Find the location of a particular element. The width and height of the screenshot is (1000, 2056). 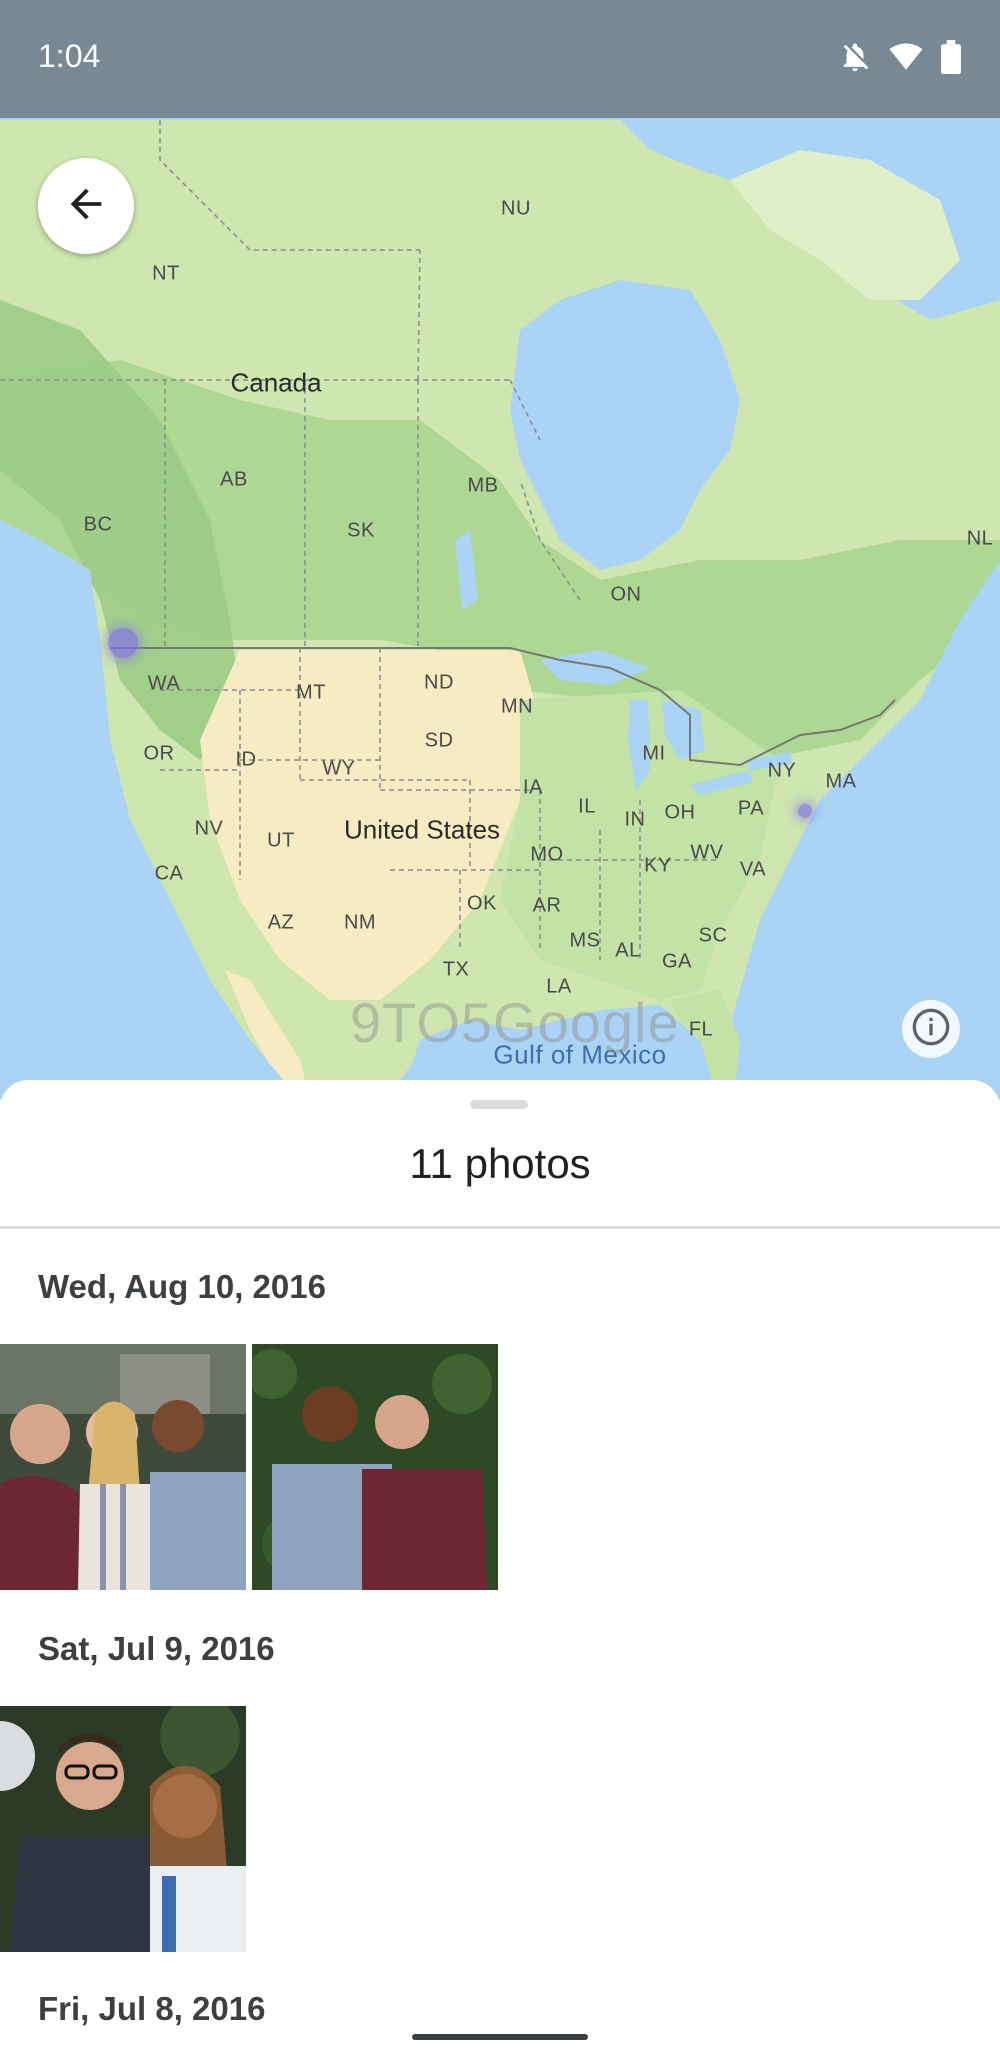

region-label: KY is located at coordinates (658, 865).